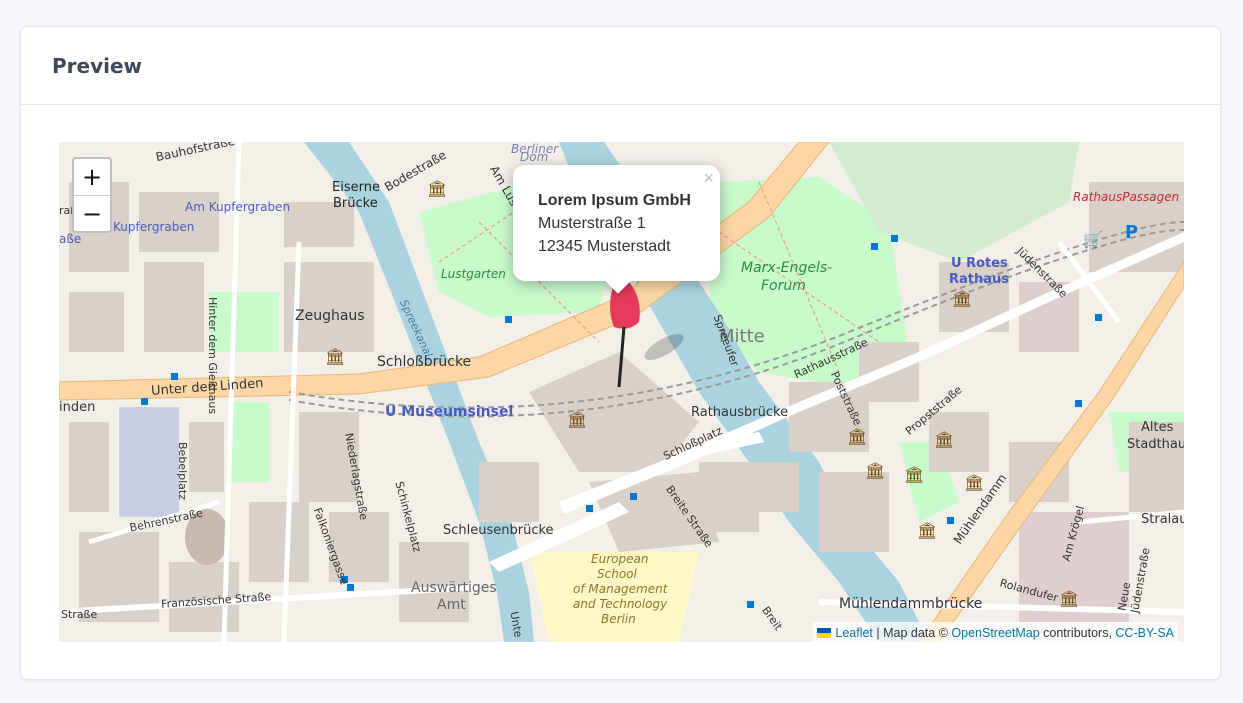  Describe the element at coordinates (355, 203) in the screenshot. I see `map-label: Brücke` at that location.